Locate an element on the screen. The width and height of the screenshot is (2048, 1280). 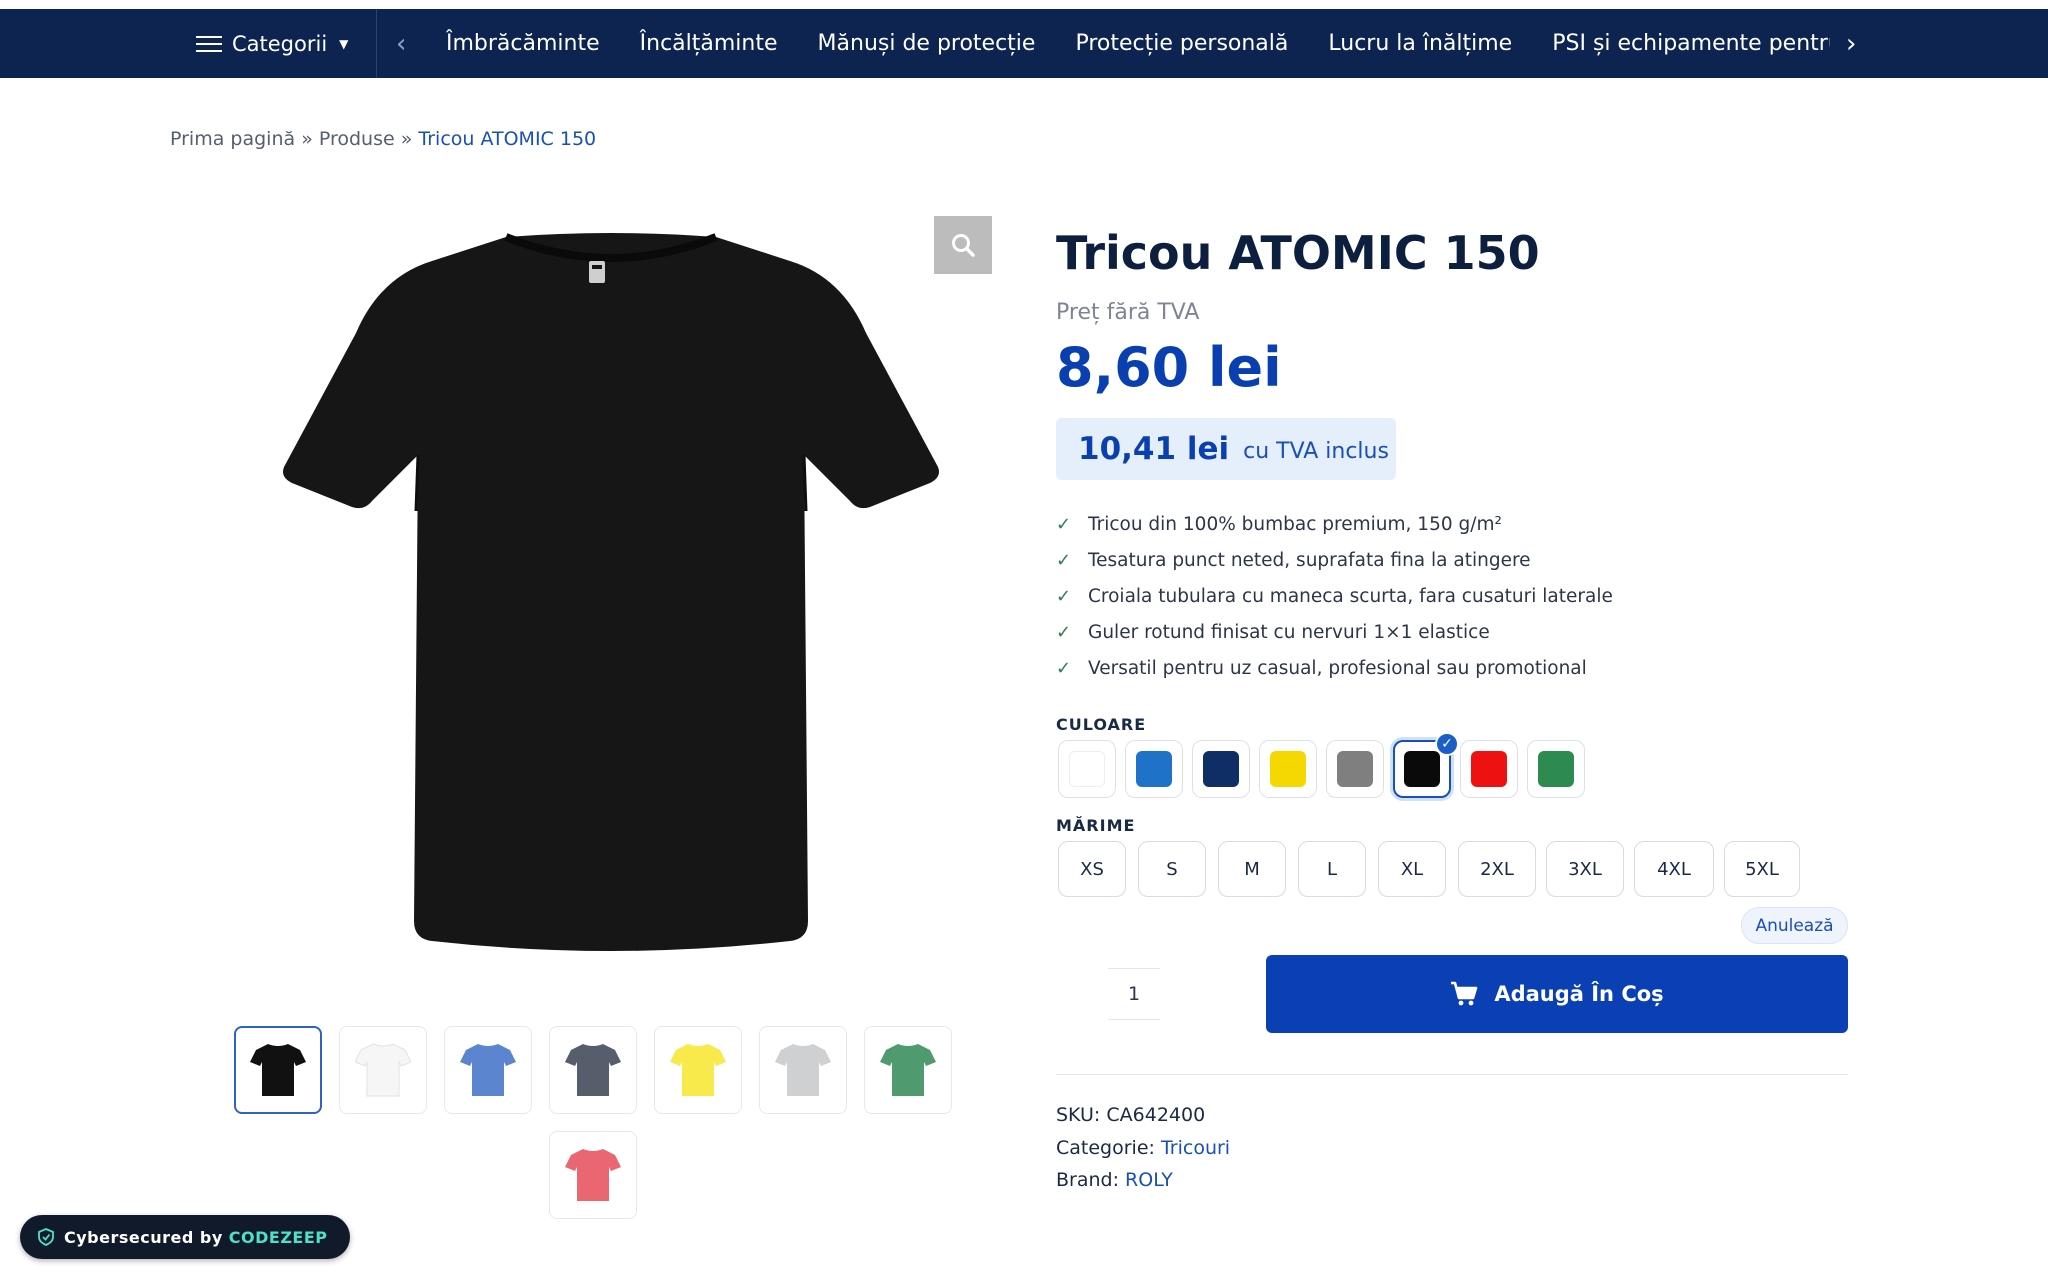
size-option: 3XL is located at coordinates (1585, 869).